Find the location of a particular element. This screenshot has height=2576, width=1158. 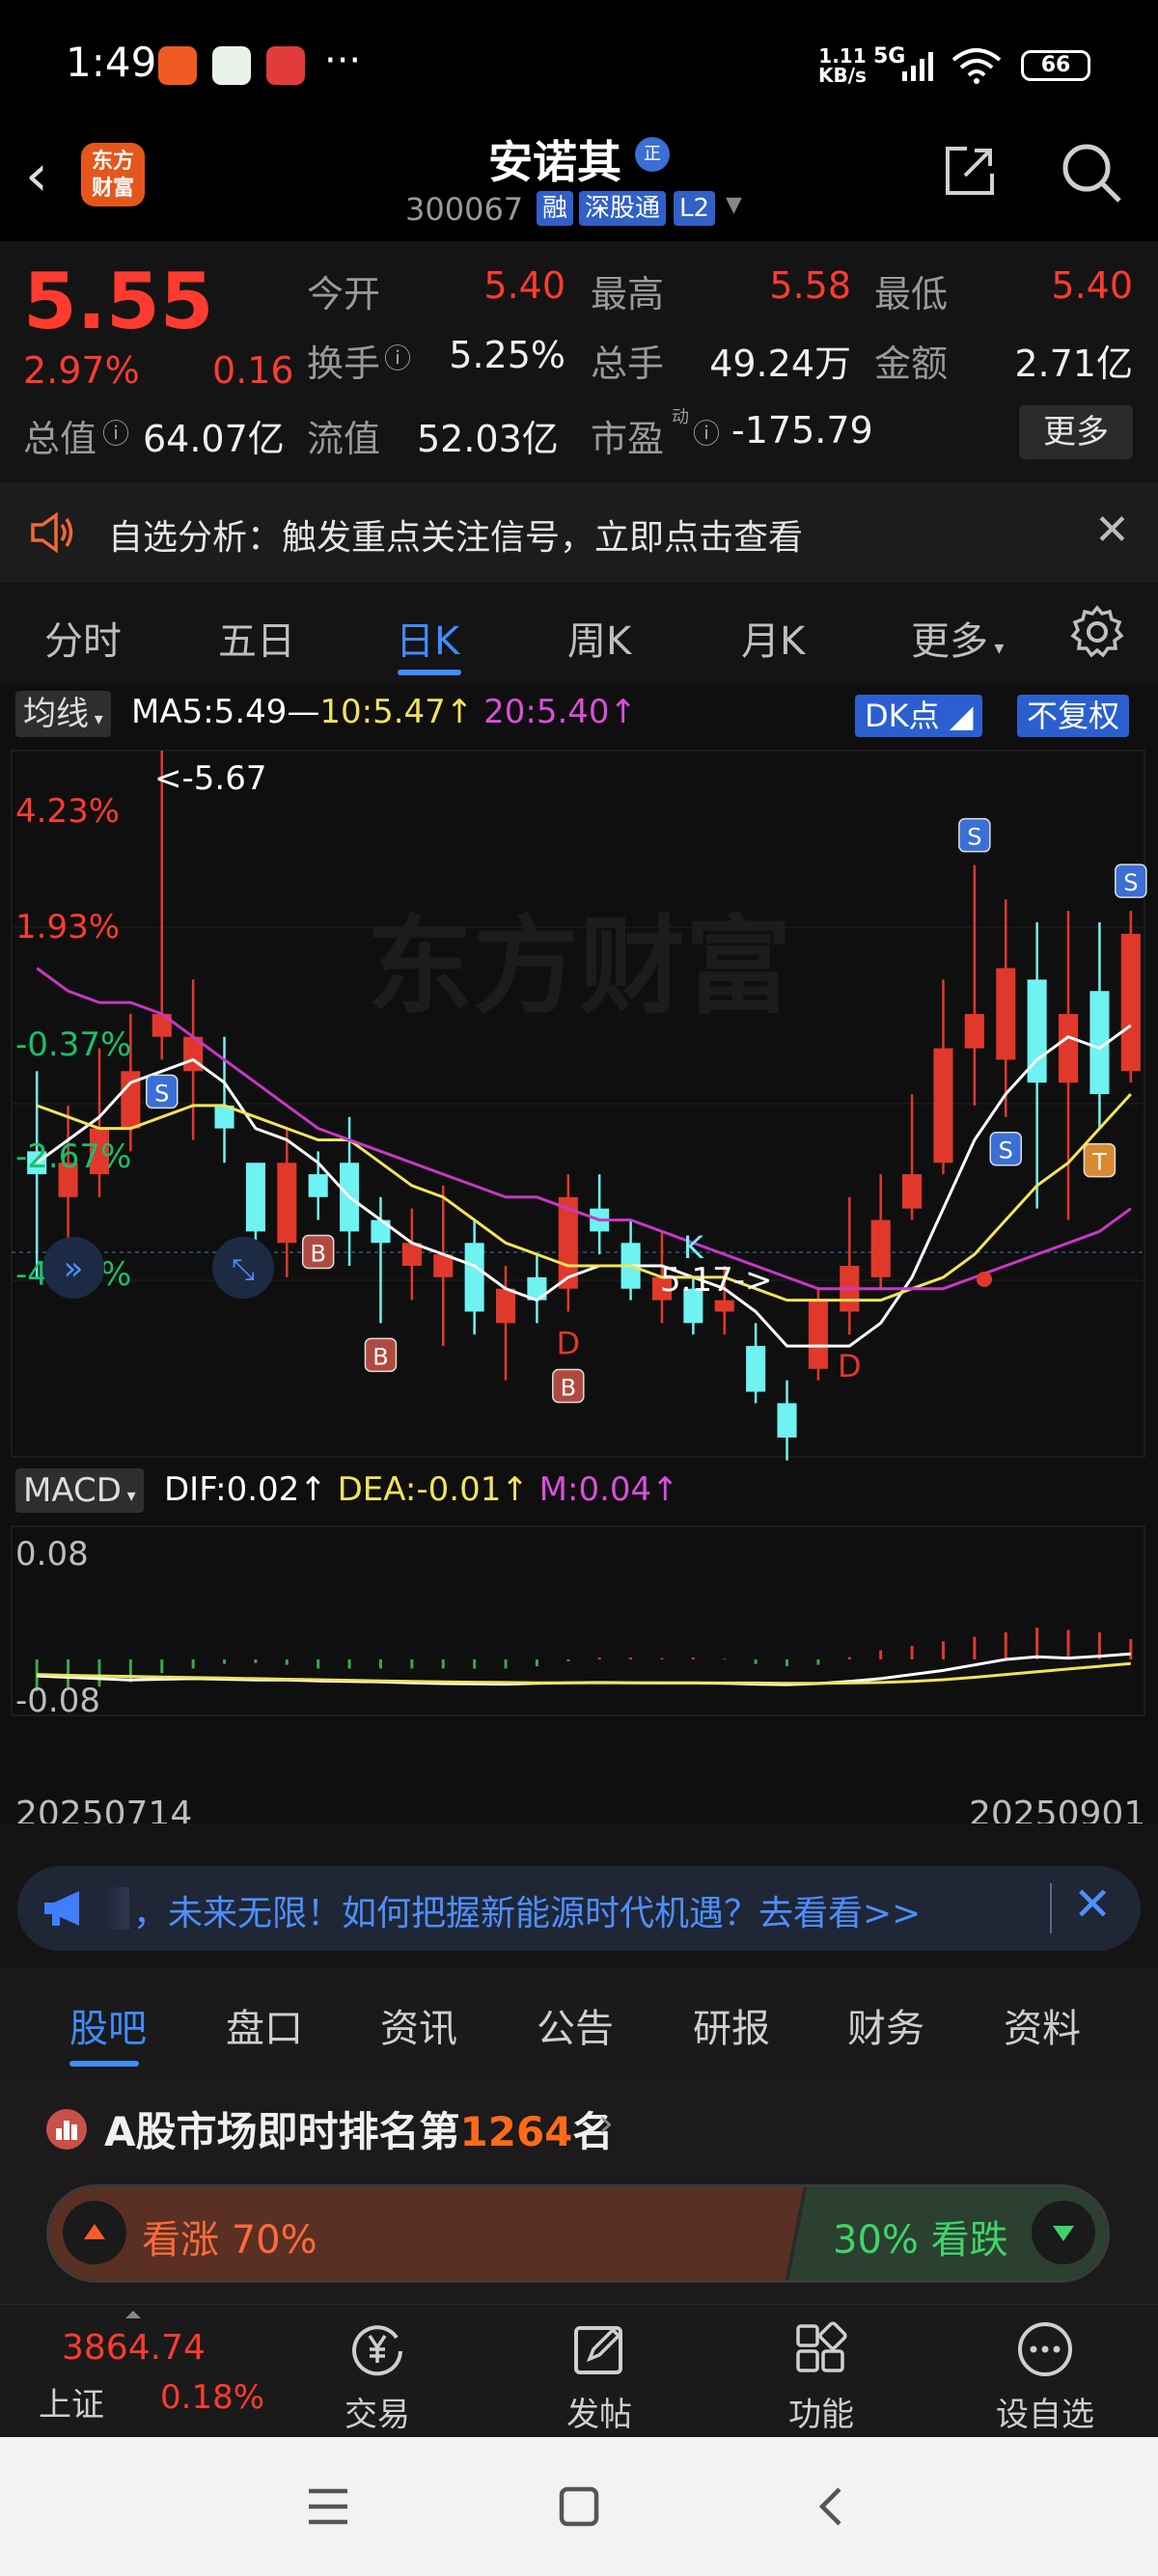

dif-legend: DIF:0.02↑ is located at coordinates (245, 1489).